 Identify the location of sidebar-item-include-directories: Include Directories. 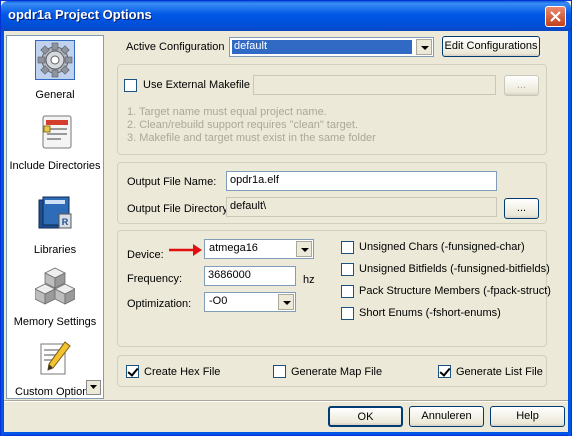
(55, 149).